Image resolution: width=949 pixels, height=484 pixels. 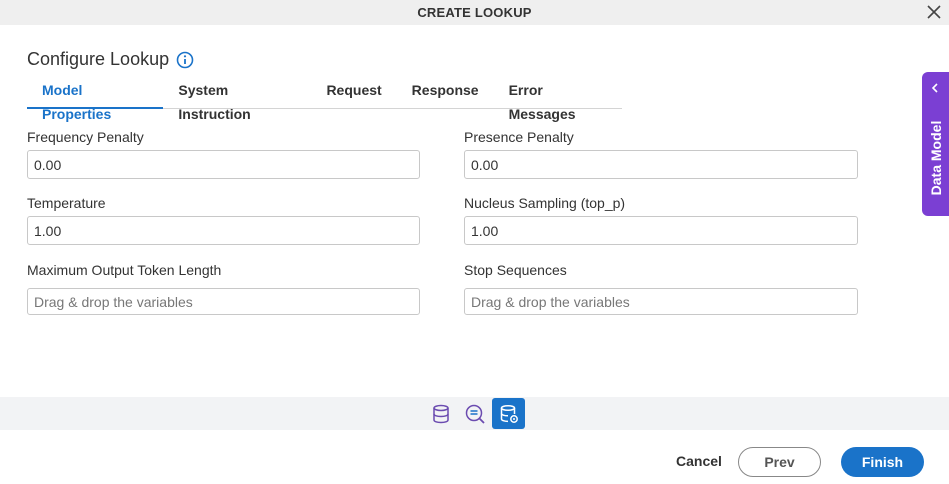 What do you see at coordinates (661, 230) in the screenshot?
I see `nucleus-sampling-input` at bounding box center [661, 230].